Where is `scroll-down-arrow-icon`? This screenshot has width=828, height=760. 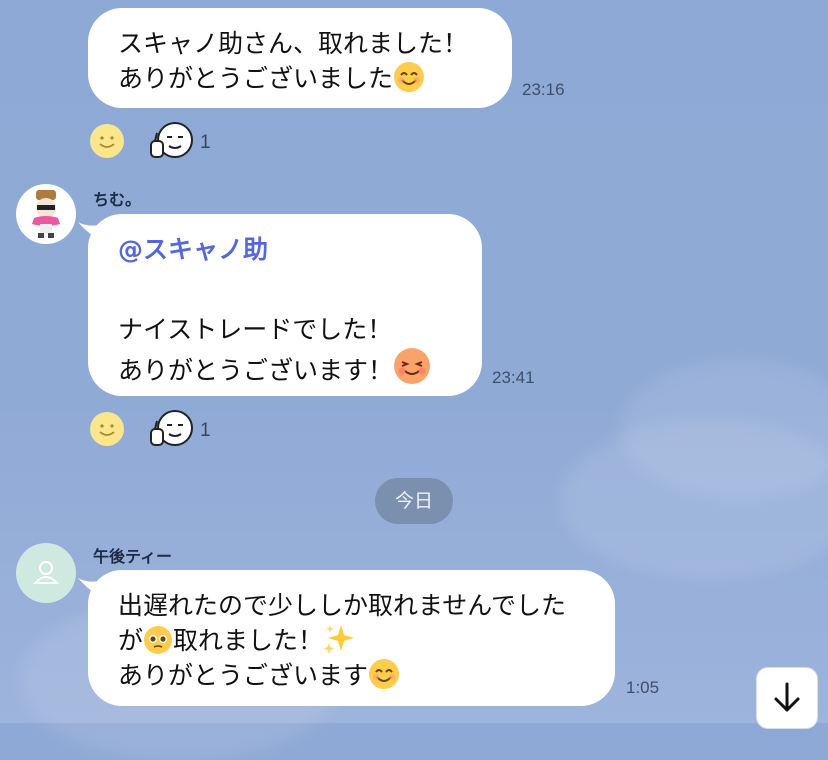
scroll-down-arrow-icon is located at coordinates (787, 697).